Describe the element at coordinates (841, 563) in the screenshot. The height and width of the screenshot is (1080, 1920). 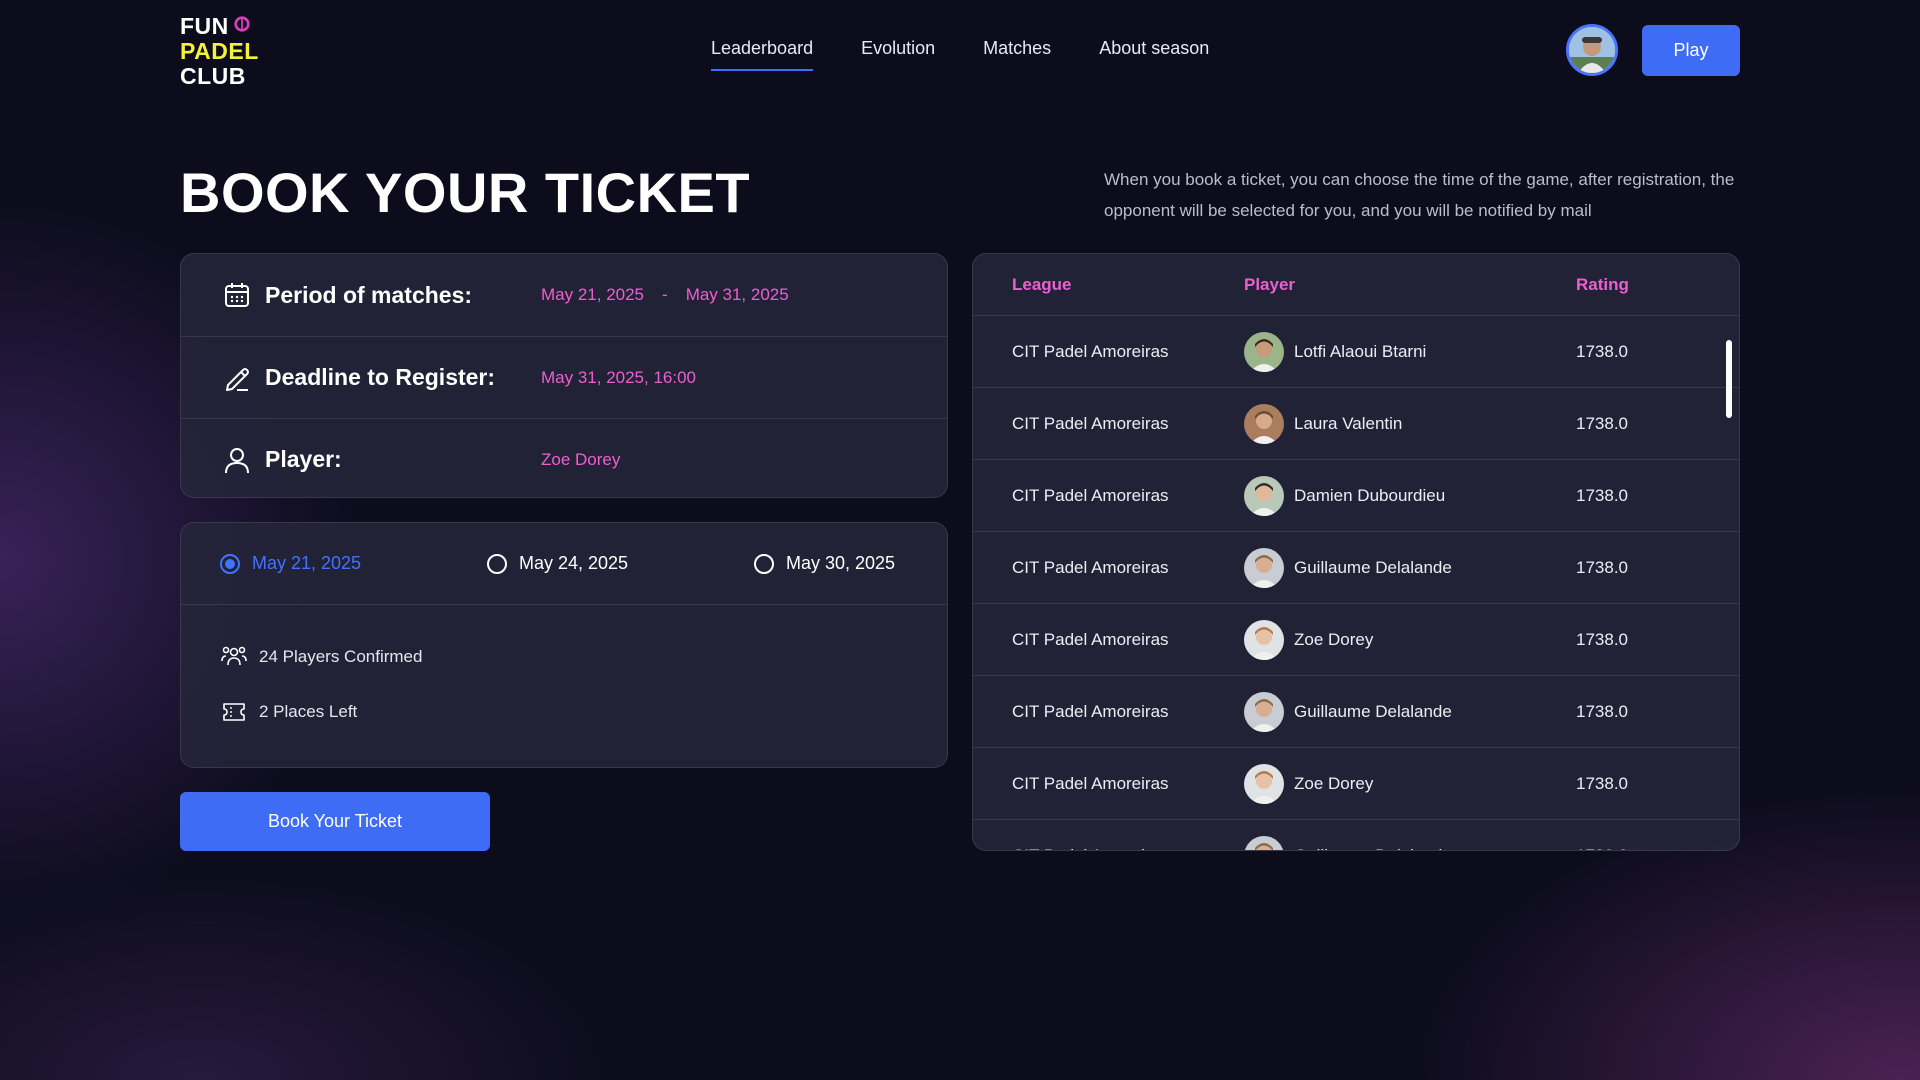
I see `date-option-label: May 30, 2025` at that location.